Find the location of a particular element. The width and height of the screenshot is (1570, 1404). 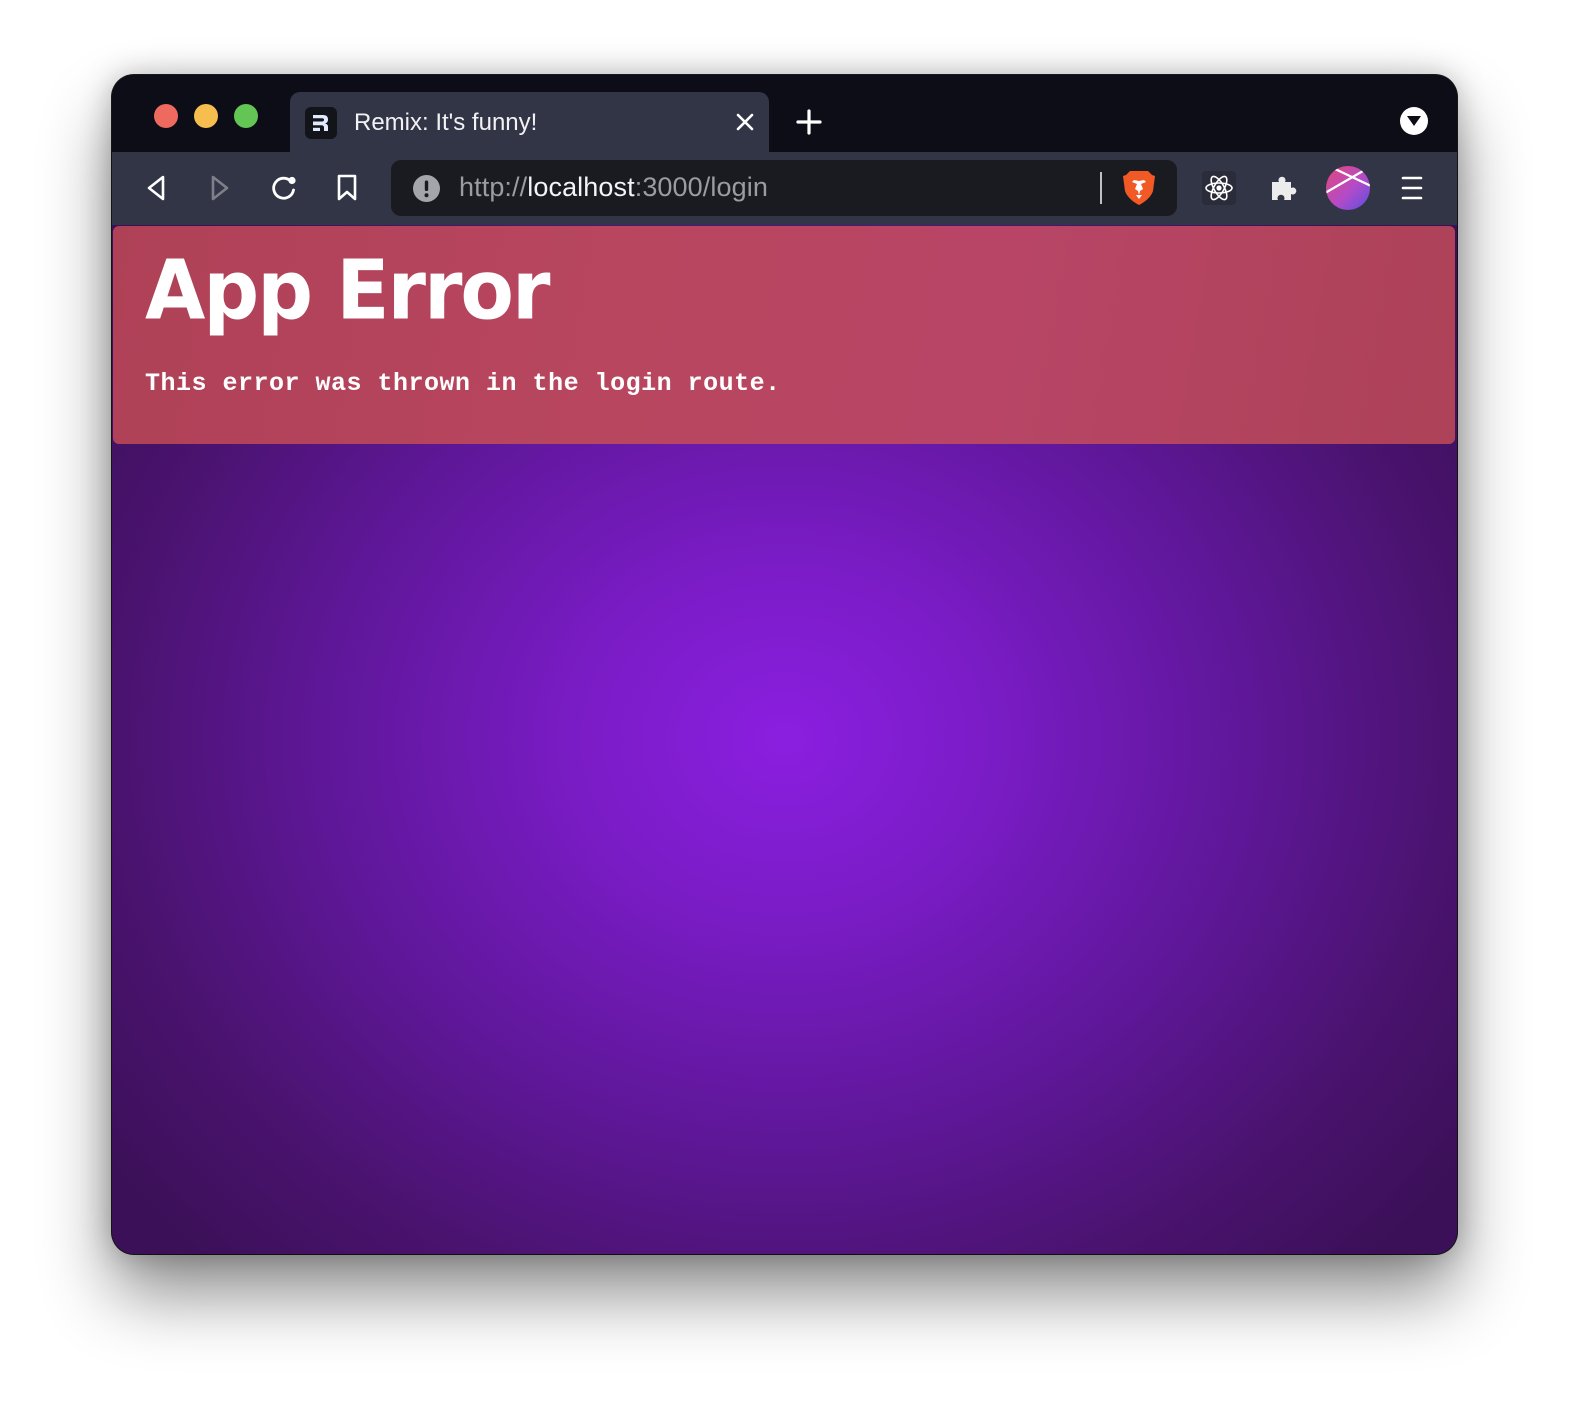

reload-icon is located at coordinates (284, 188).